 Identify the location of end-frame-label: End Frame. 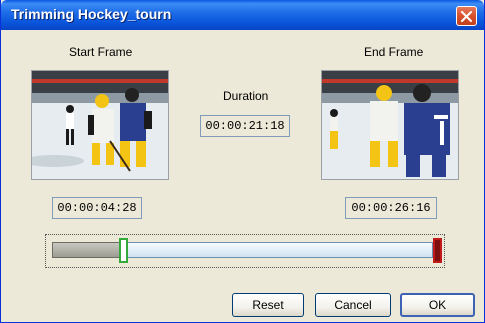
(394, 52).